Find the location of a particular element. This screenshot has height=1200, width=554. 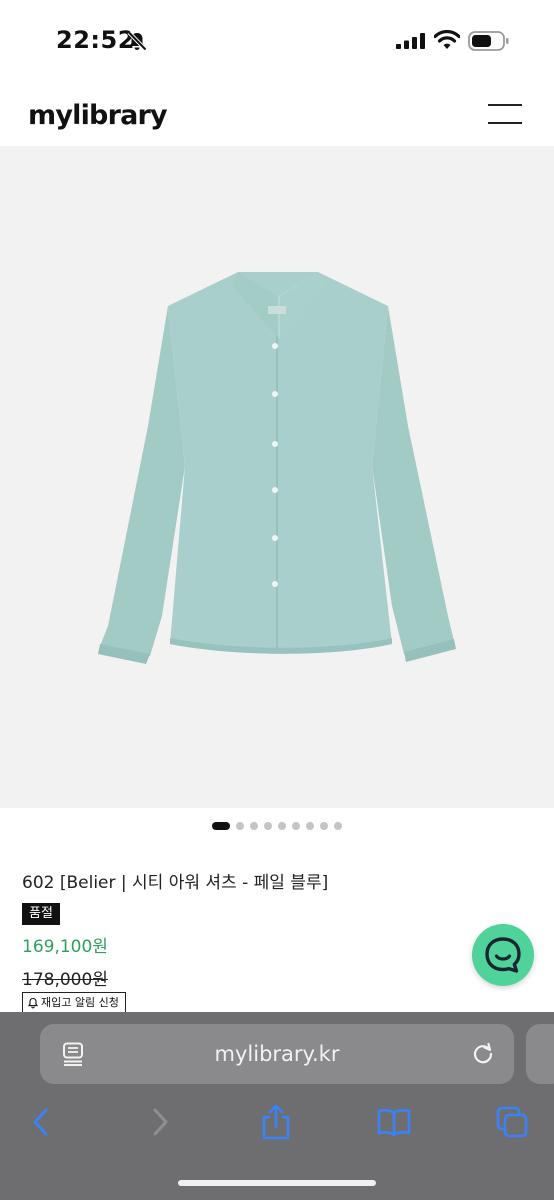

address-bar: mylibrary.kr is located at coordinates (277, 1054).